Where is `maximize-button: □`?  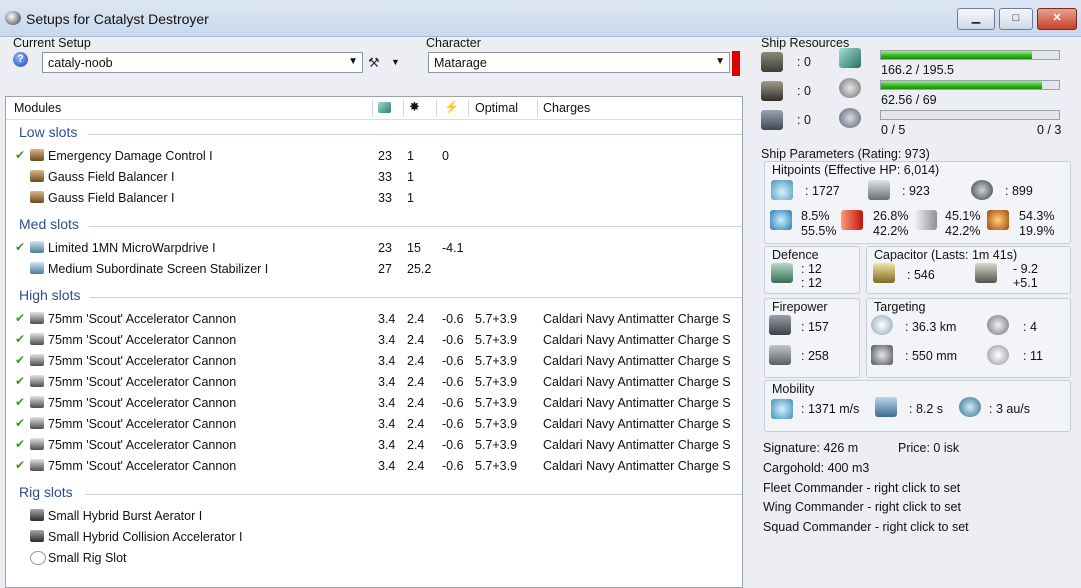 maximize-button: □ is located at coordinates (1016, 19).